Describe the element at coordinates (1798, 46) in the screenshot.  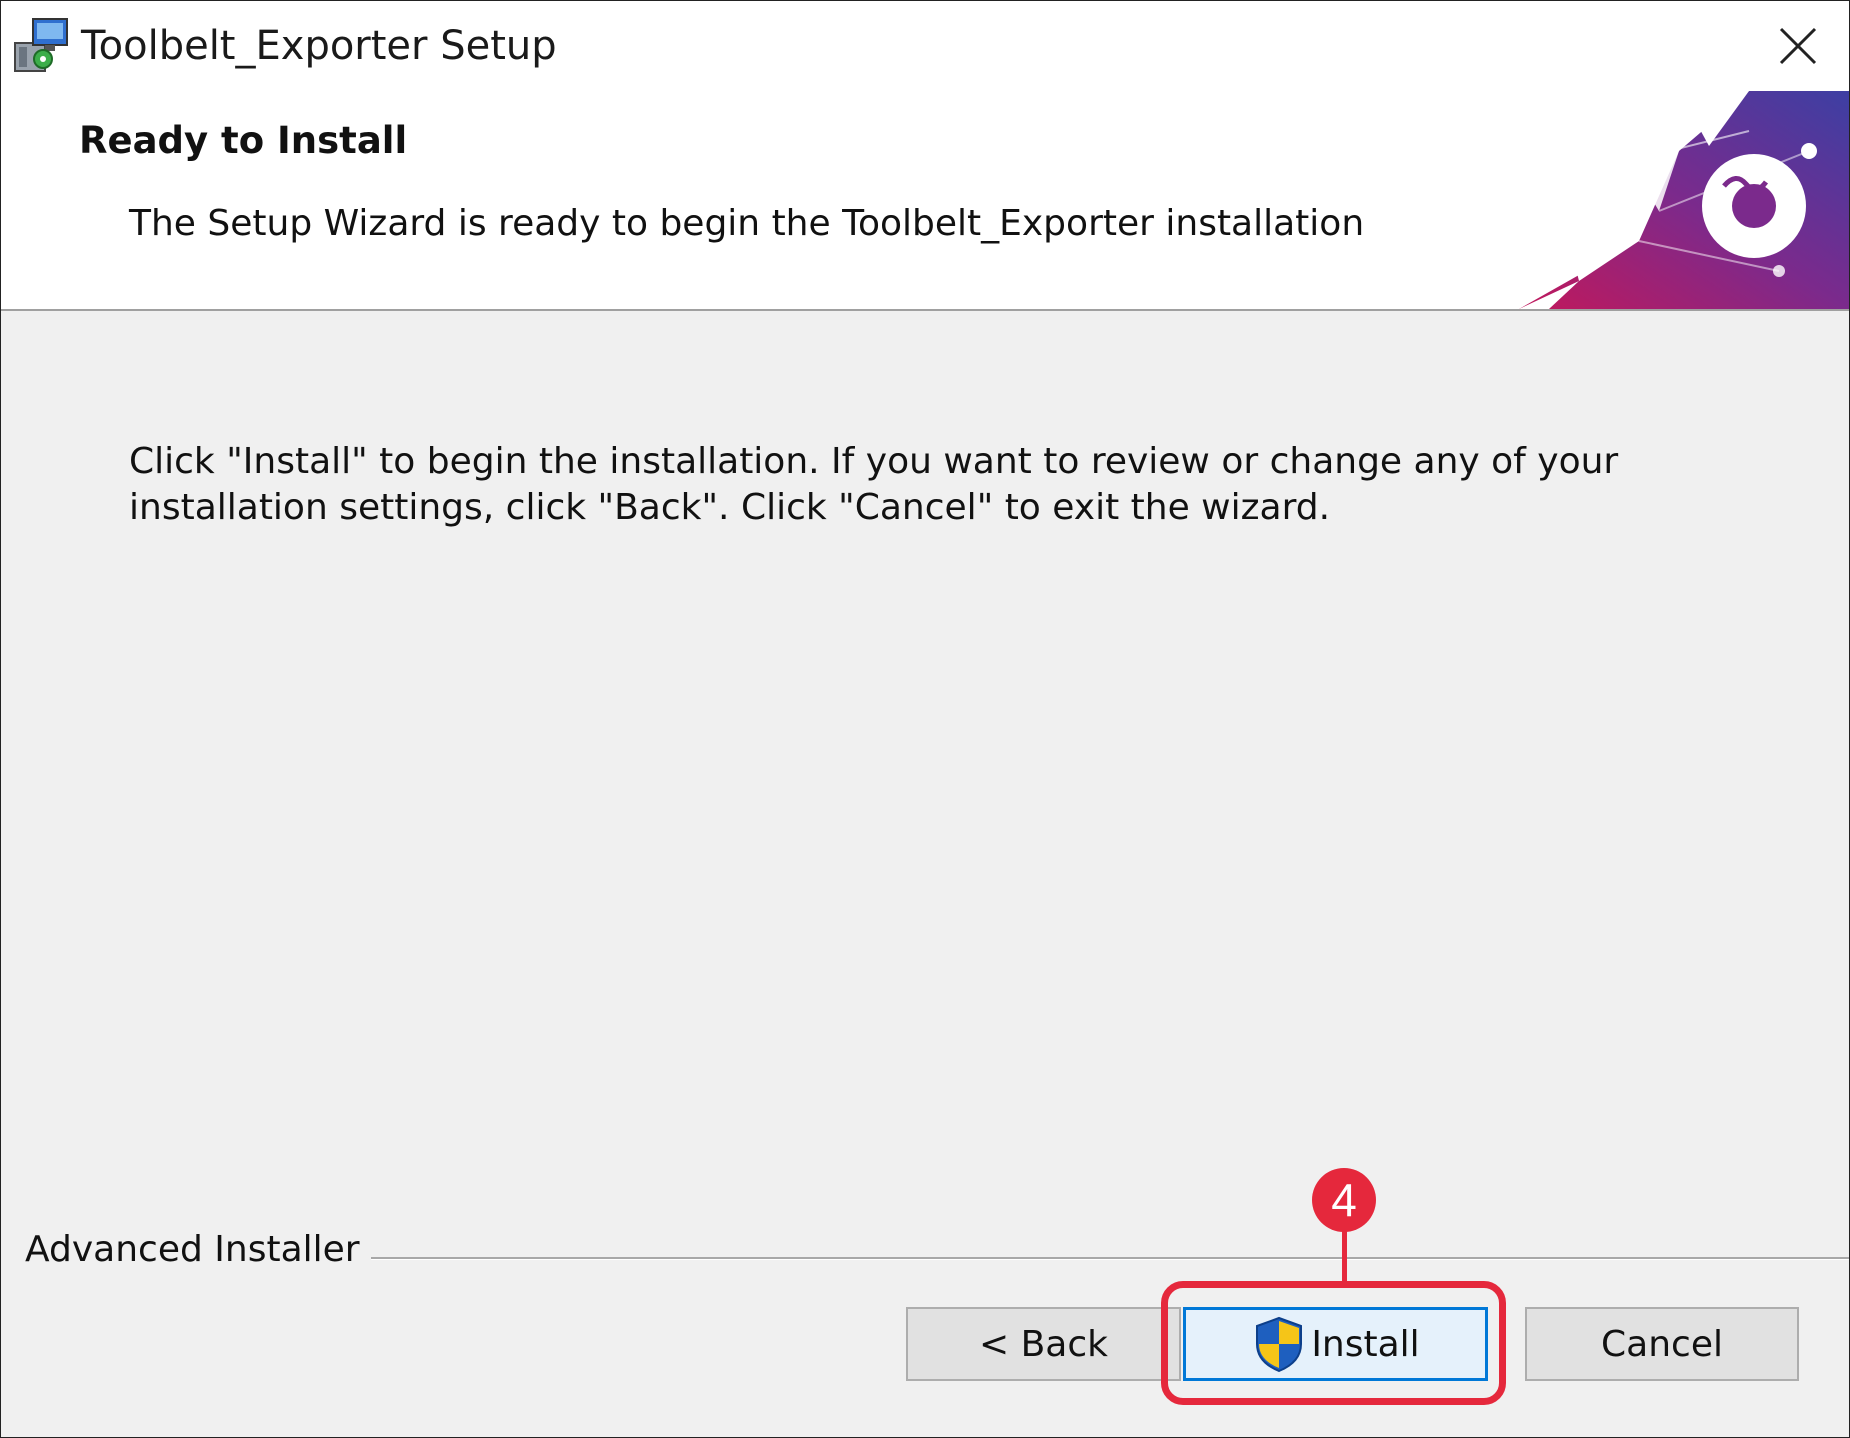
I see `close-icon` at that location.